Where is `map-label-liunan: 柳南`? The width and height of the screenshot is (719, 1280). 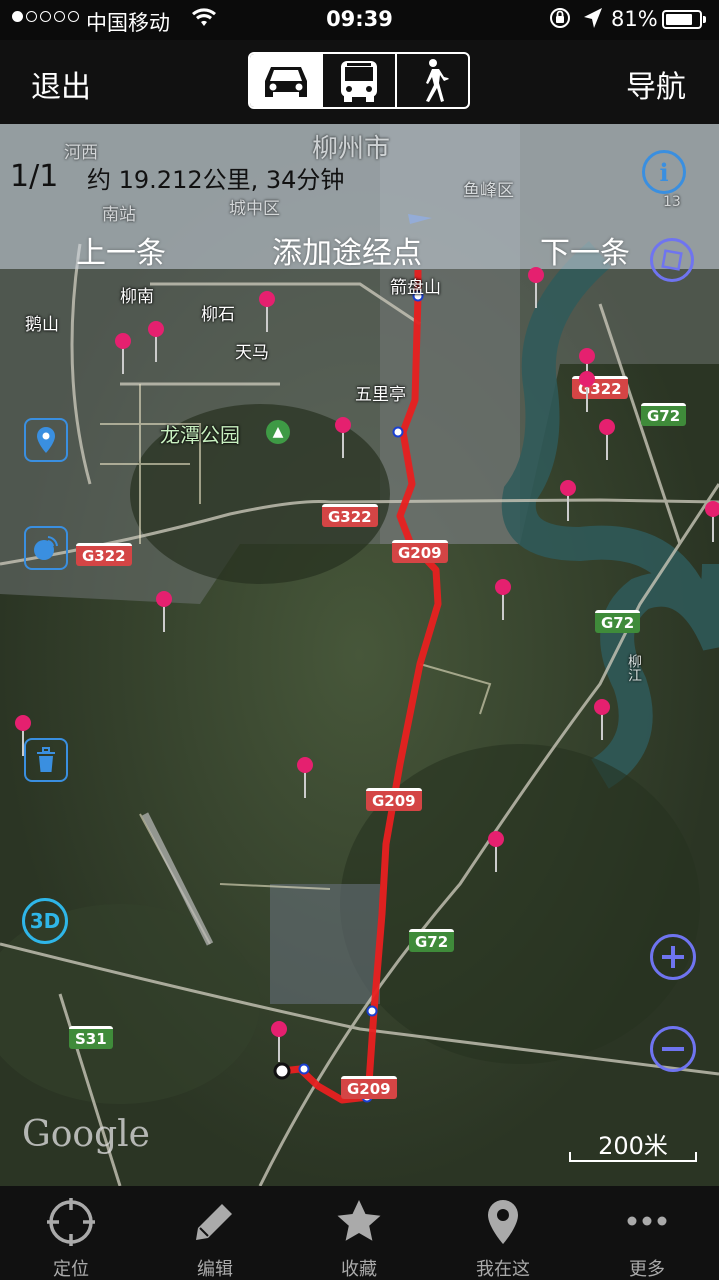
map-label-liunan: 柳南 is located at coordinates (137, 297).